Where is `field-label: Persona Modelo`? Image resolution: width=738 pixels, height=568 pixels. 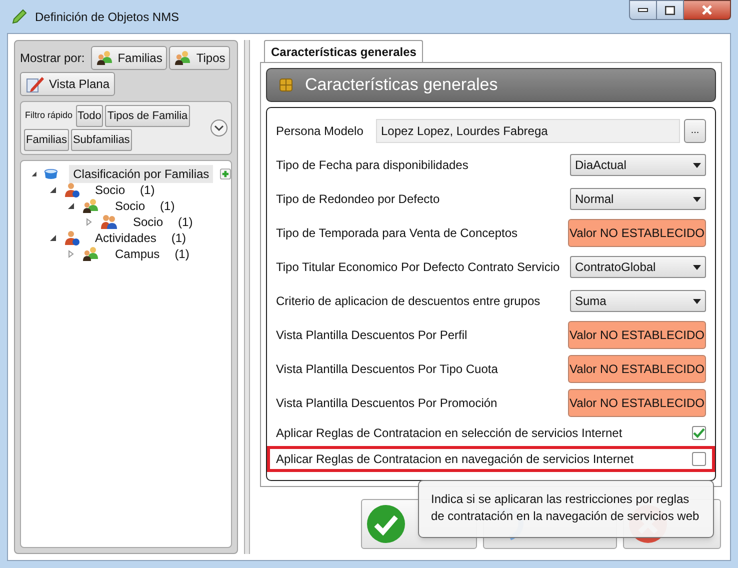
field-label: Persona Modelo is located at coordinates (320, 131).